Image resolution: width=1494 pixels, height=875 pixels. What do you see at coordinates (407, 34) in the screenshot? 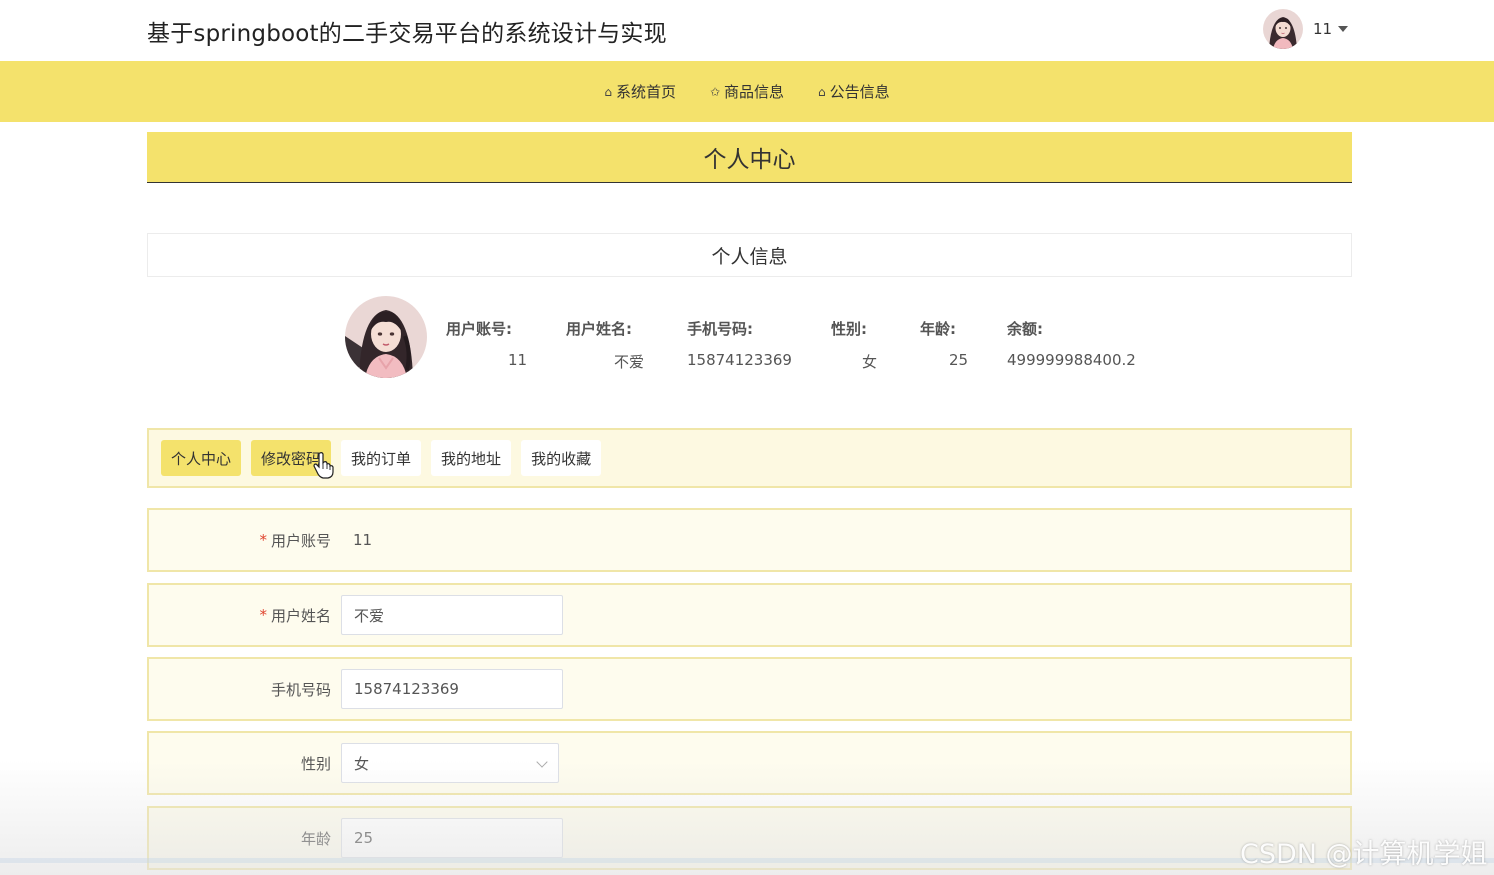
I see `site-title: 基于springboot的二手交易平台的系统设计与实现` at bounding box center [407, 34].